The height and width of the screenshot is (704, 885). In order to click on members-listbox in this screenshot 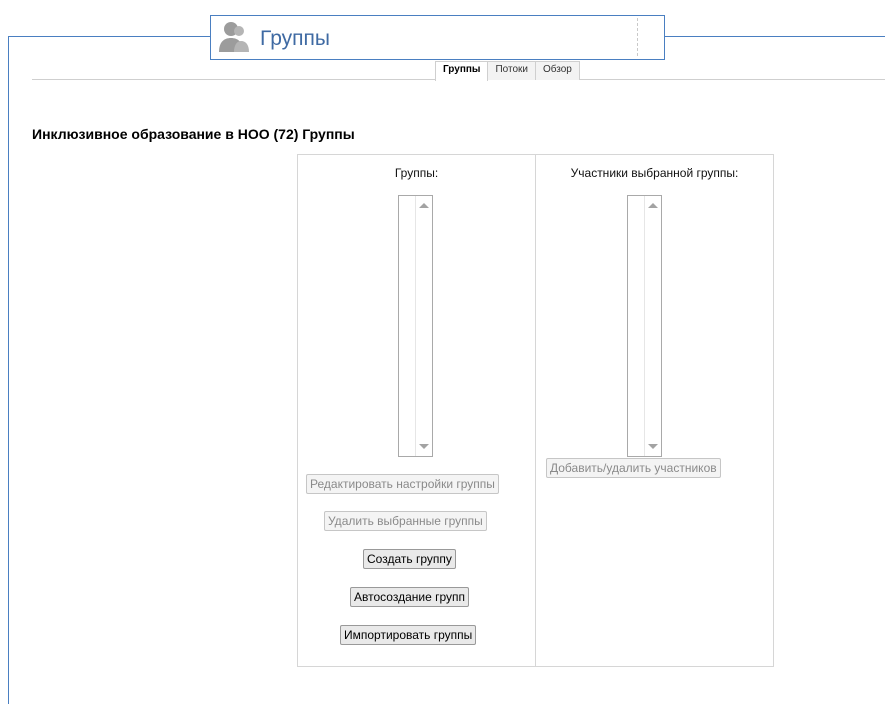, I will do `click(644, 326)`.